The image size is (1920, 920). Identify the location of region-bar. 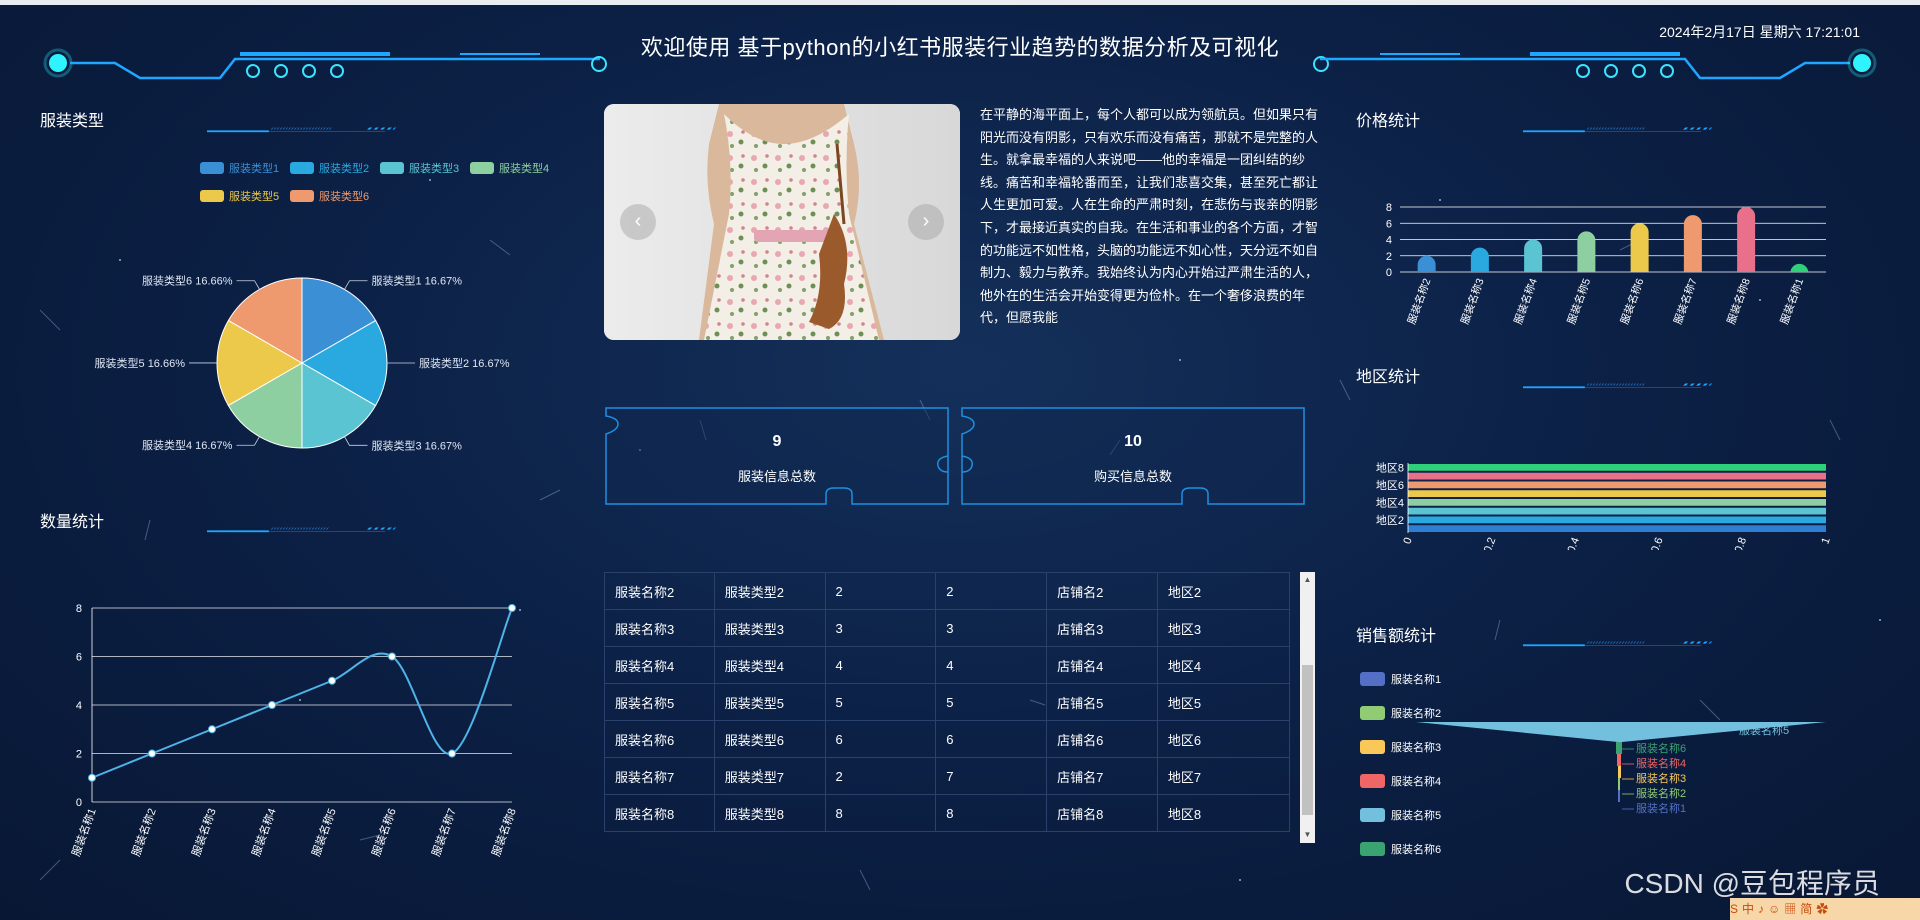
(1617, 493).